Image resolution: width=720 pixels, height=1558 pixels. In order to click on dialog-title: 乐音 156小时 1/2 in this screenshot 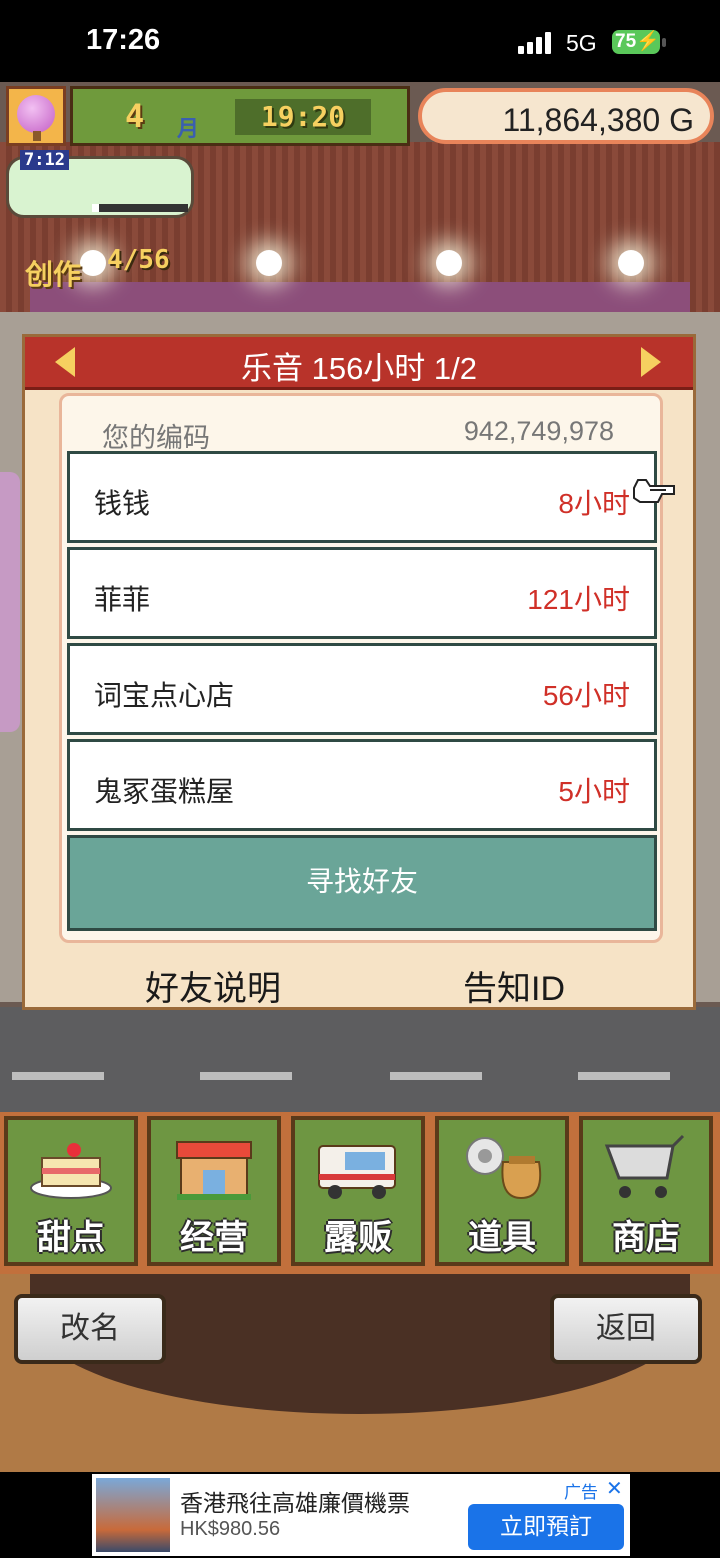, I will do `click(359, 368)`.